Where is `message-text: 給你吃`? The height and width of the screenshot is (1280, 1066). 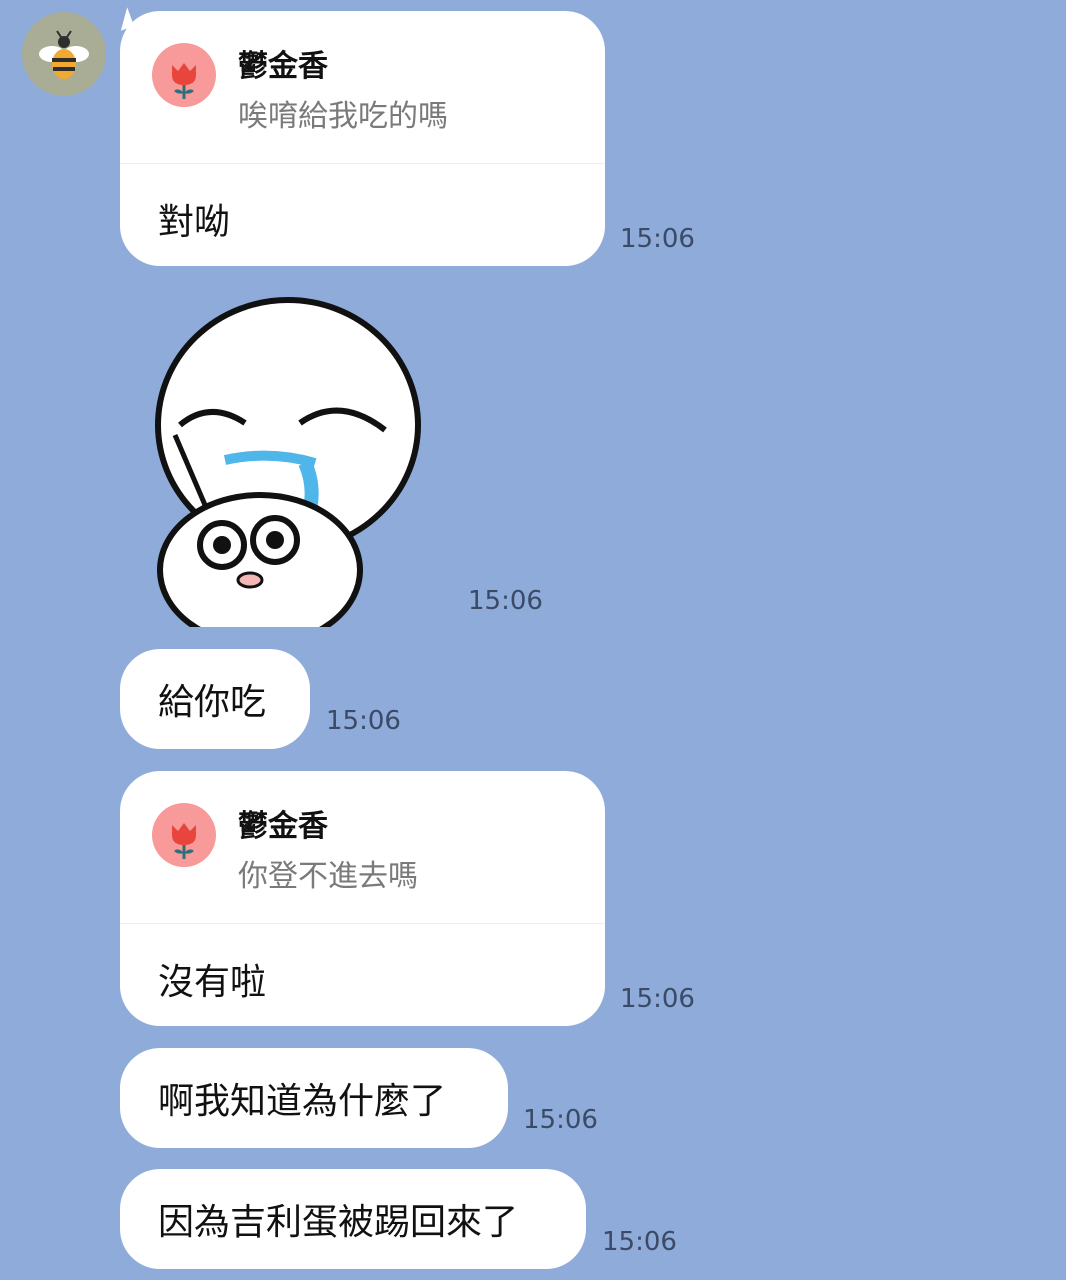 message-text: 給你吃 is located at coordinates (212, 702).